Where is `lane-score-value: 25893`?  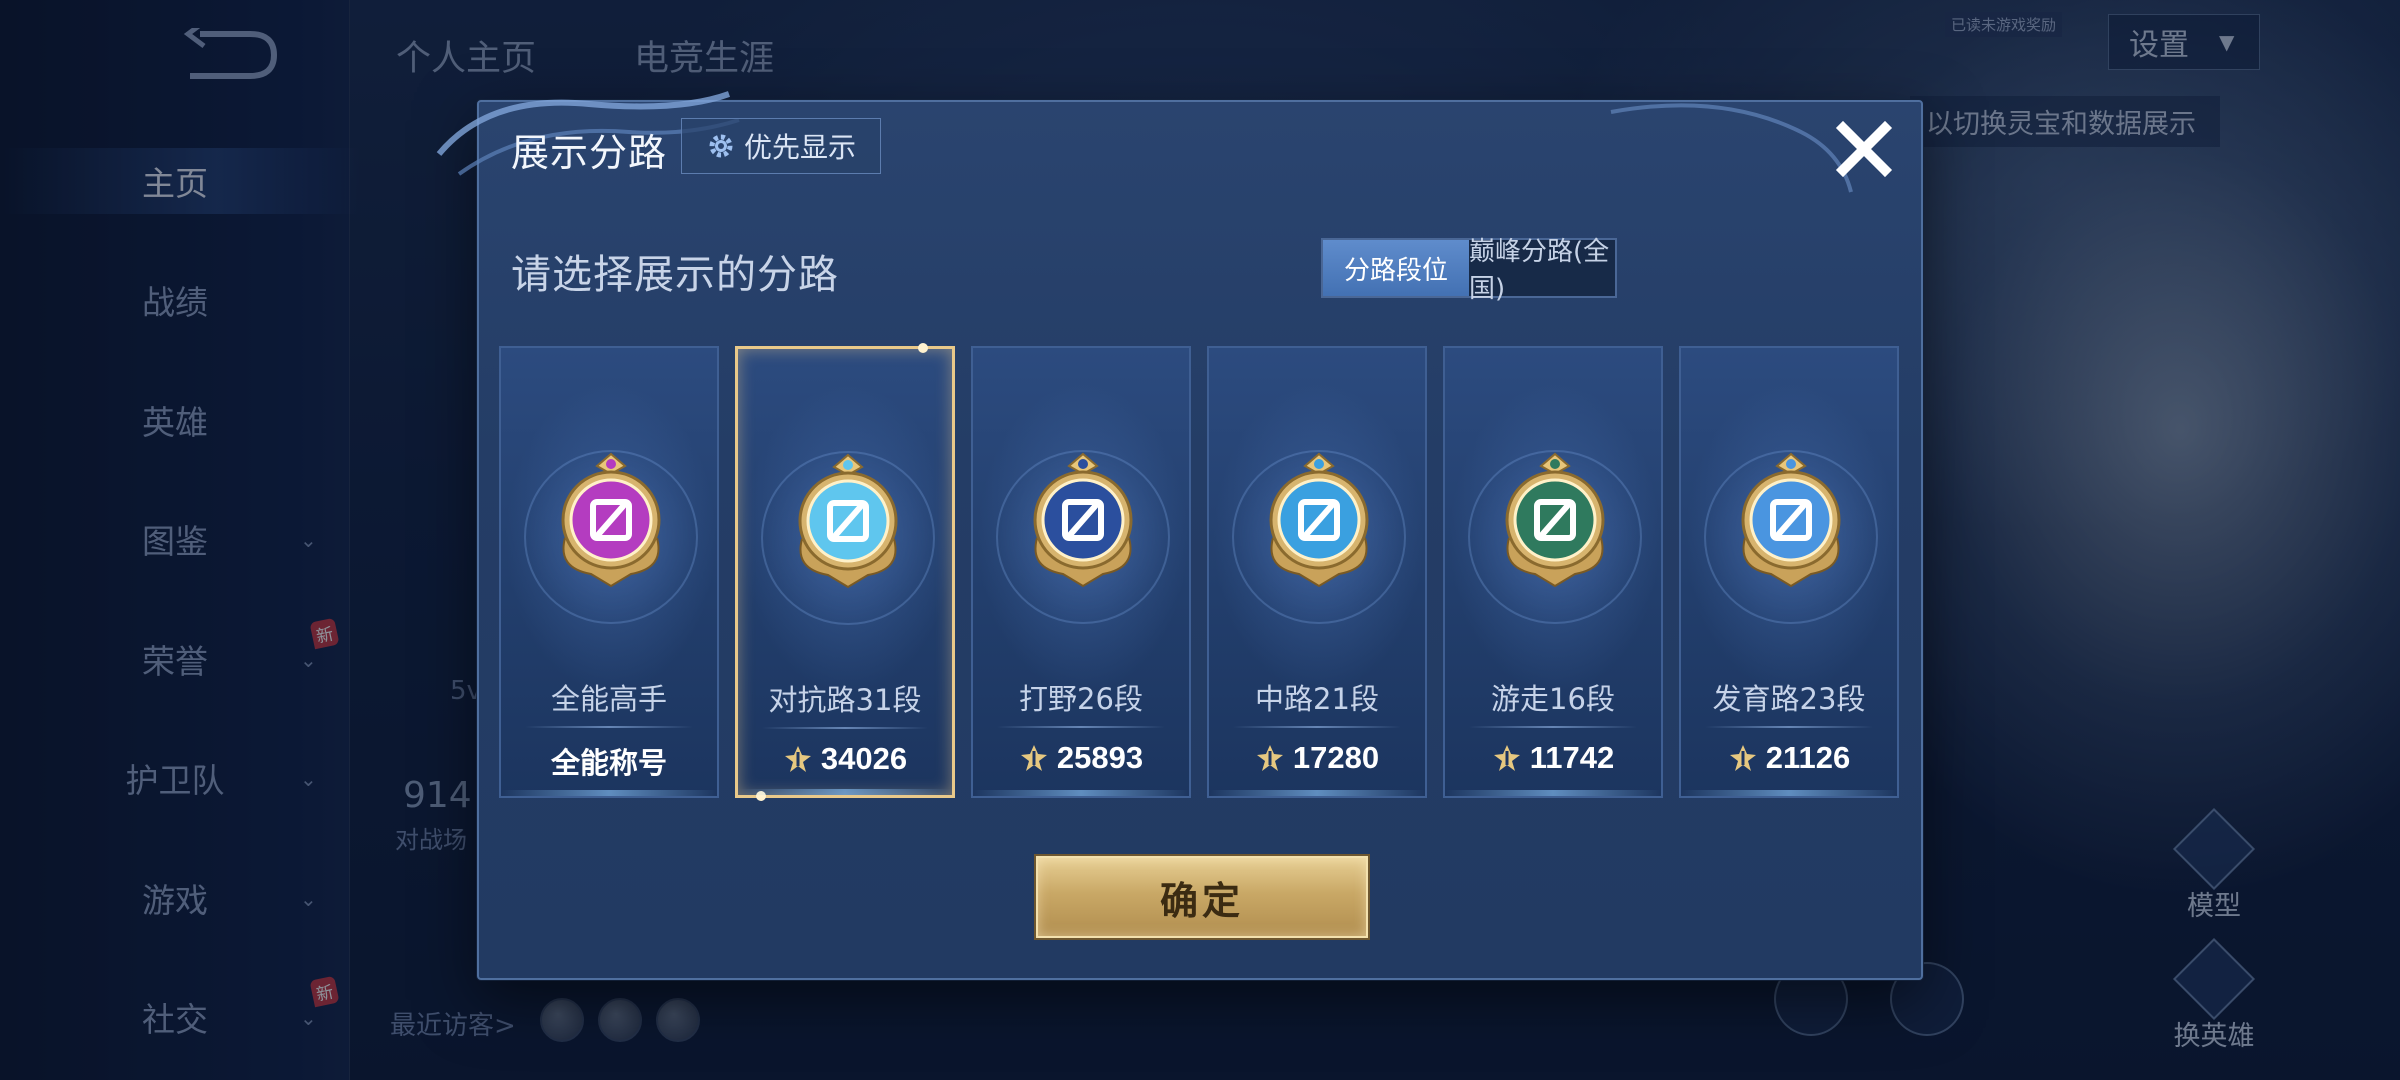 lane-score-value: 25893 is located at coordinates (1100, 757).